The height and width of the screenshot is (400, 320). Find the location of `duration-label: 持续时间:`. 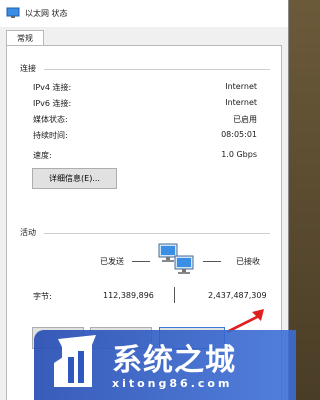

duration-label: 持续时间: is located at coordinates (50, 135).